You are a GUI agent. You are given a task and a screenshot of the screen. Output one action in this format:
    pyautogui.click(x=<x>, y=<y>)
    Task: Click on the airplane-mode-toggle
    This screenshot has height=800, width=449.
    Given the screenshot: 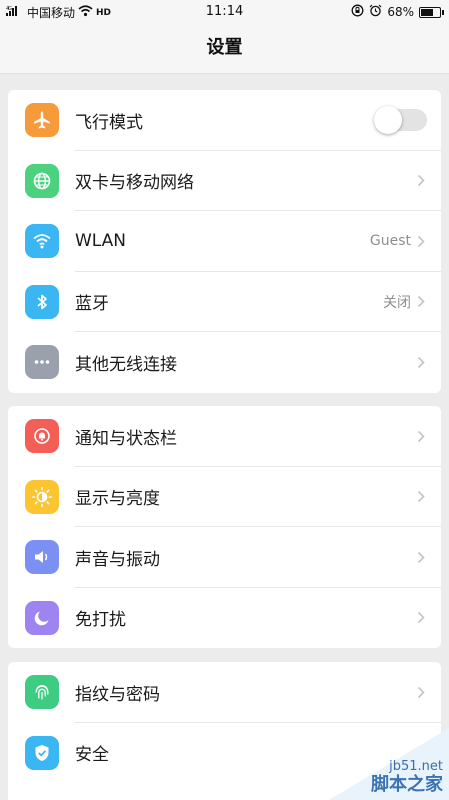 What is the action you would take?
    pyautogui.click(x=400, y=120)
    